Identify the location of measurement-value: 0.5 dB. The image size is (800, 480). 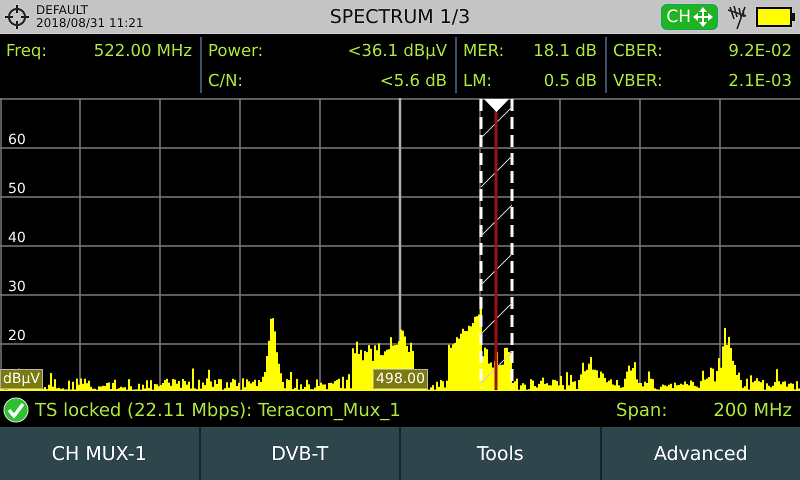
(570, 80).